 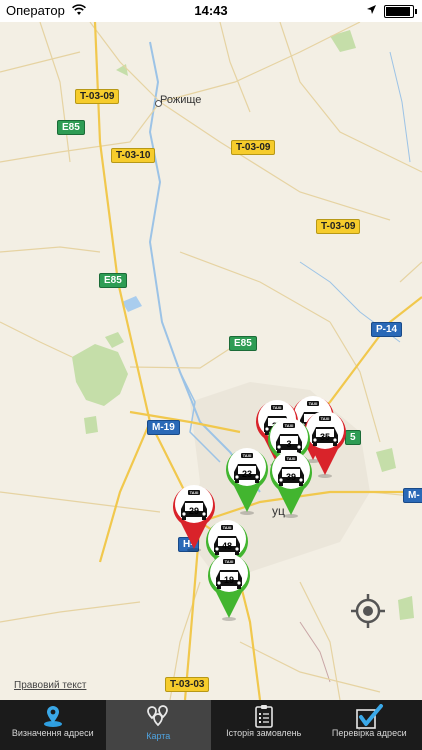 What do you see at coordinates (368, 611) in the screenshot?
I see `locate-me-icon` at bounding box center [368, 611].